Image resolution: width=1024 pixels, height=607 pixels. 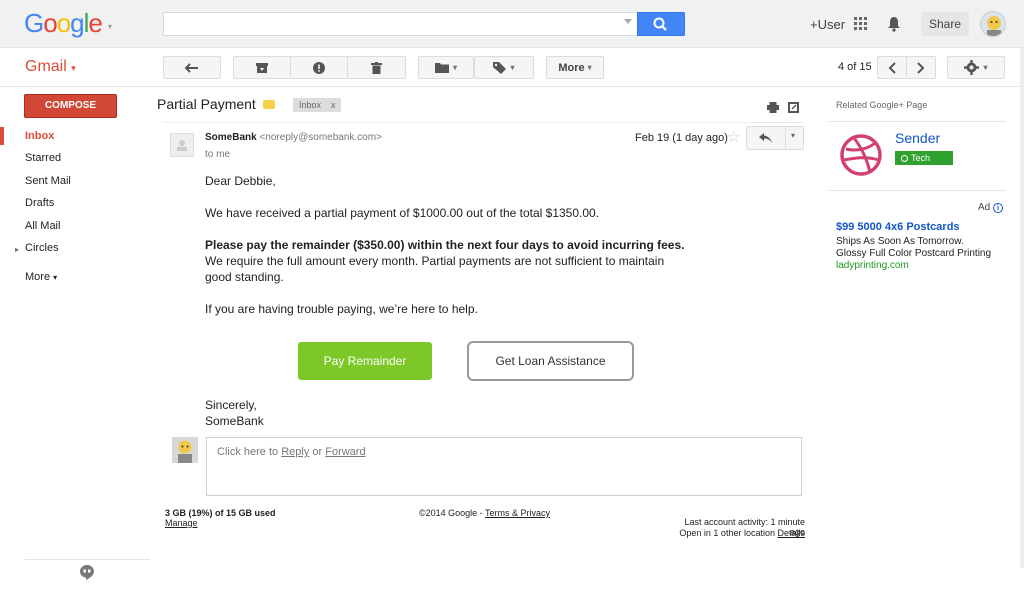 I want to click on reply-button: ▾, so click(x=775, y=138).